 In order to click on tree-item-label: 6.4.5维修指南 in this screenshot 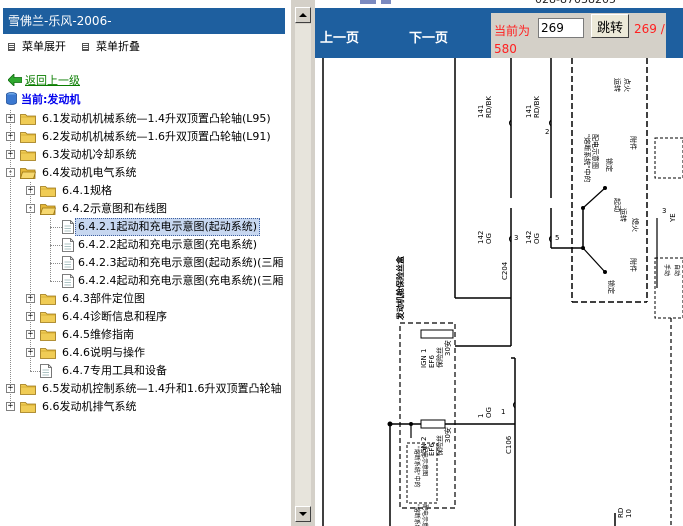, I will do `click(98, 334)`.